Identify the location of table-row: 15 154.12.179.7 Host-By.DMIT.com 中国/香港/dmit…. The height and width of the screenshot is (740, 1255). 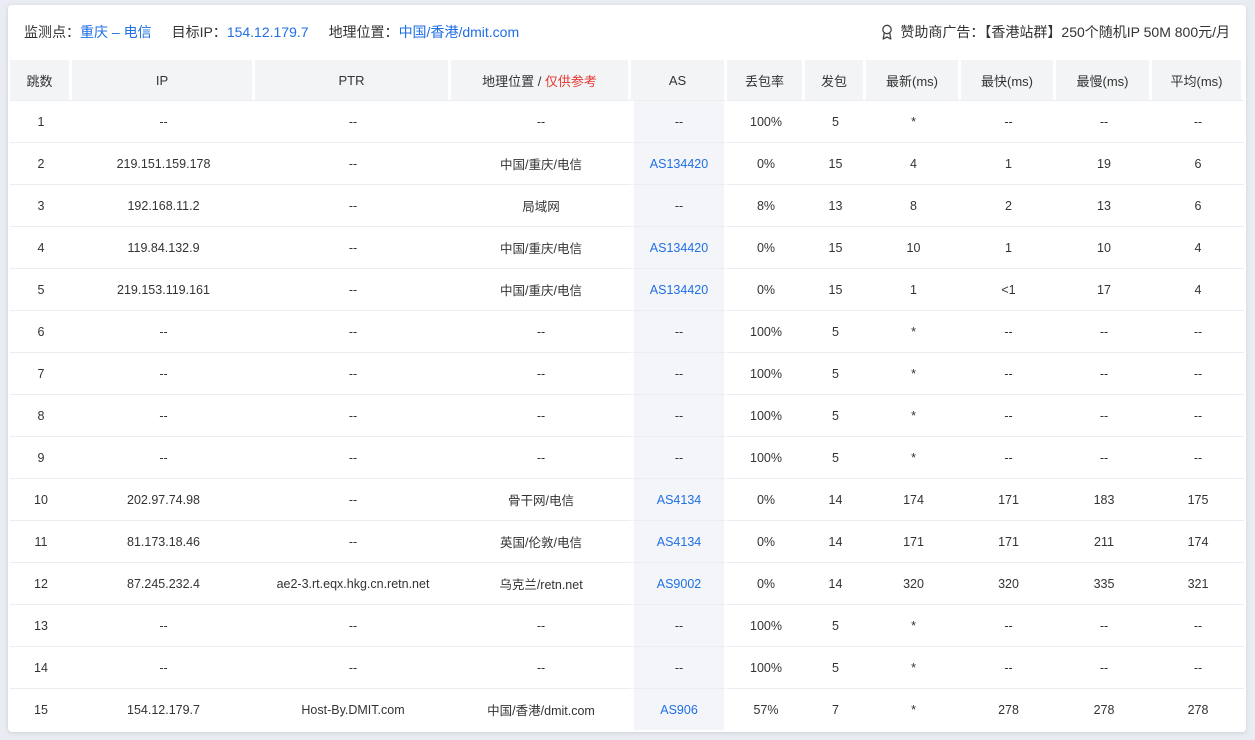
(627, 709).